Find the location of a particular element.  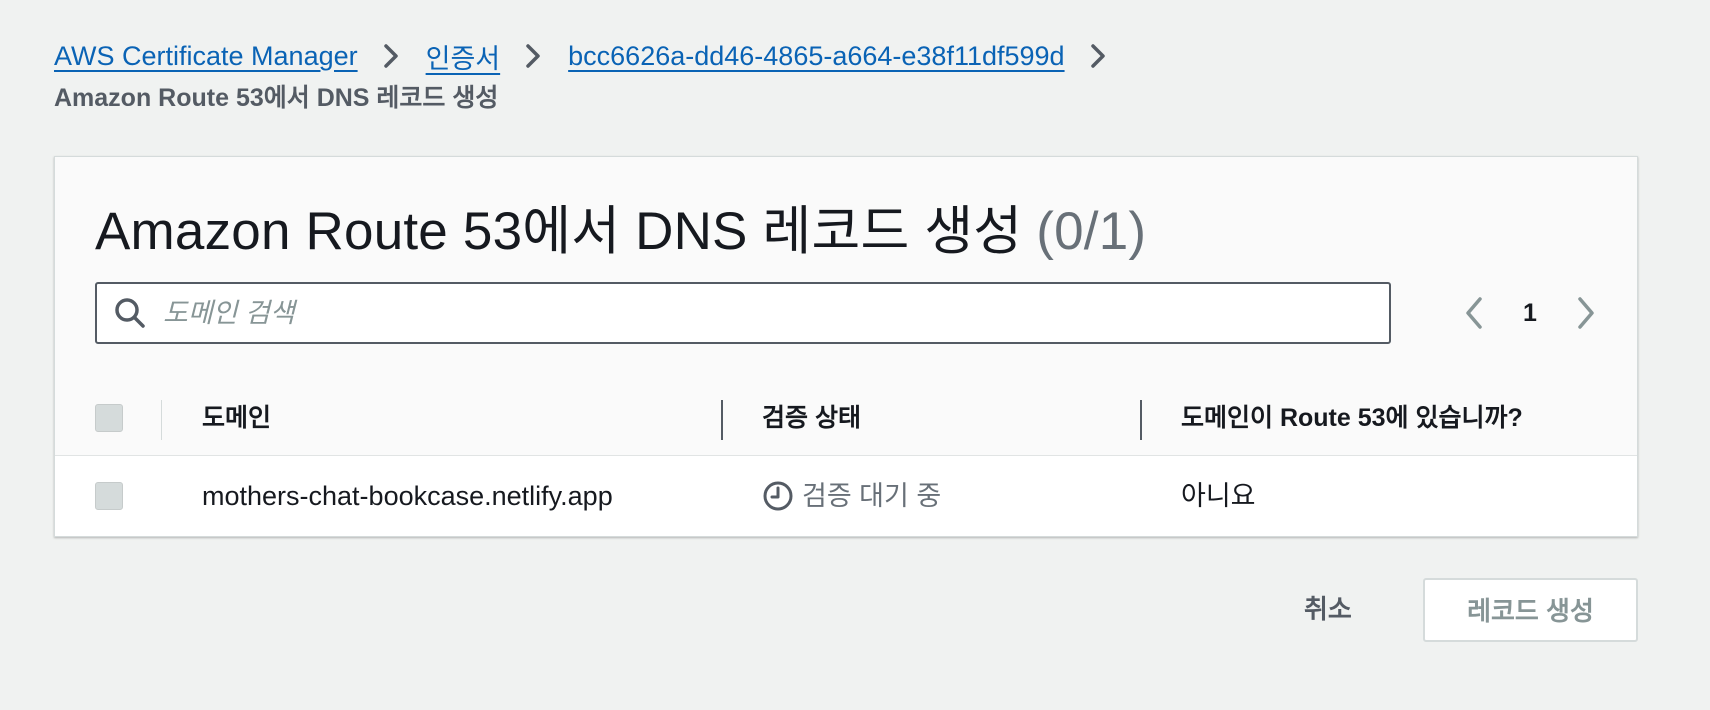

chevron-left-icon is located at coordinates (1474, 313).